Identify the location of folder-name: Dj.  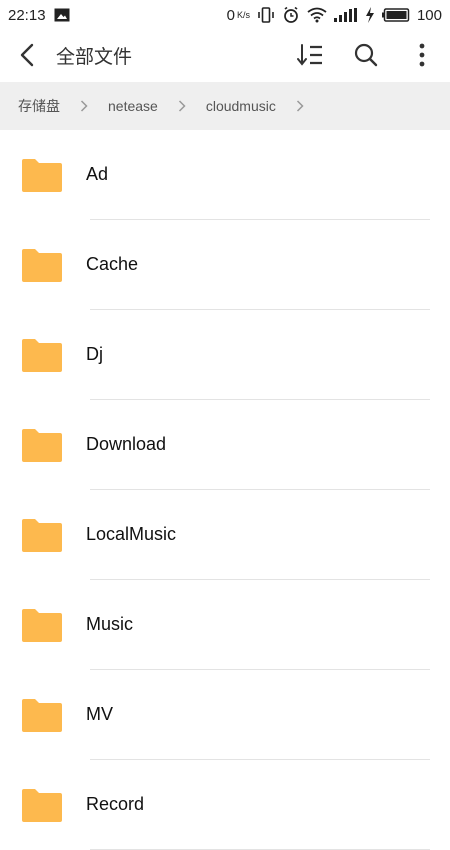
(94, 354).